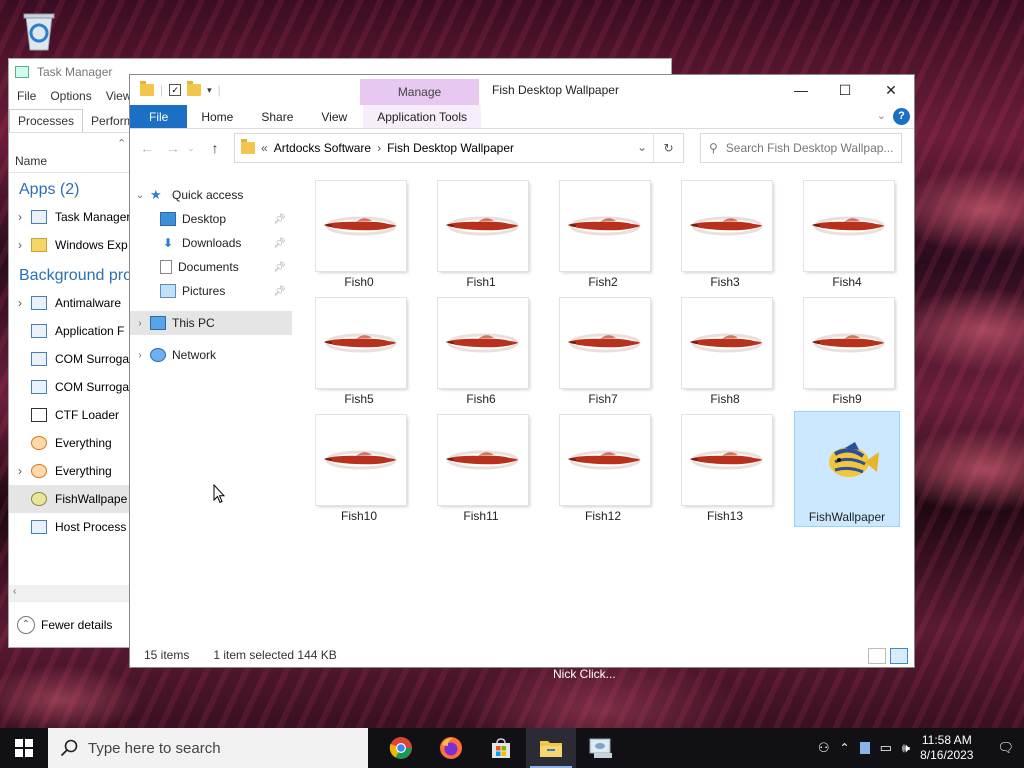 This screenshot has width=1024, height=768. I want to click on menu-options: Options, so click(70, 96).